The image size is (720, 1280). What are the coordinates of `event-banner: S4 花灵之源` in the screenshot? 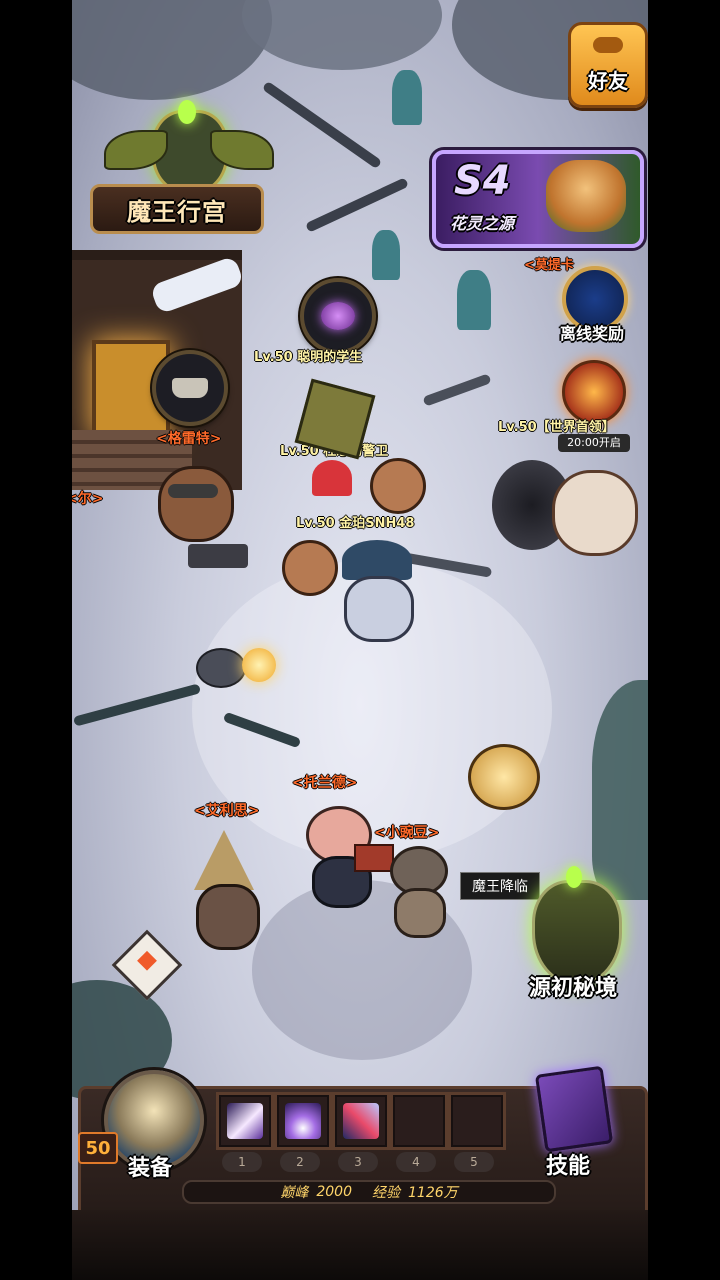 It's located at (538, 199).